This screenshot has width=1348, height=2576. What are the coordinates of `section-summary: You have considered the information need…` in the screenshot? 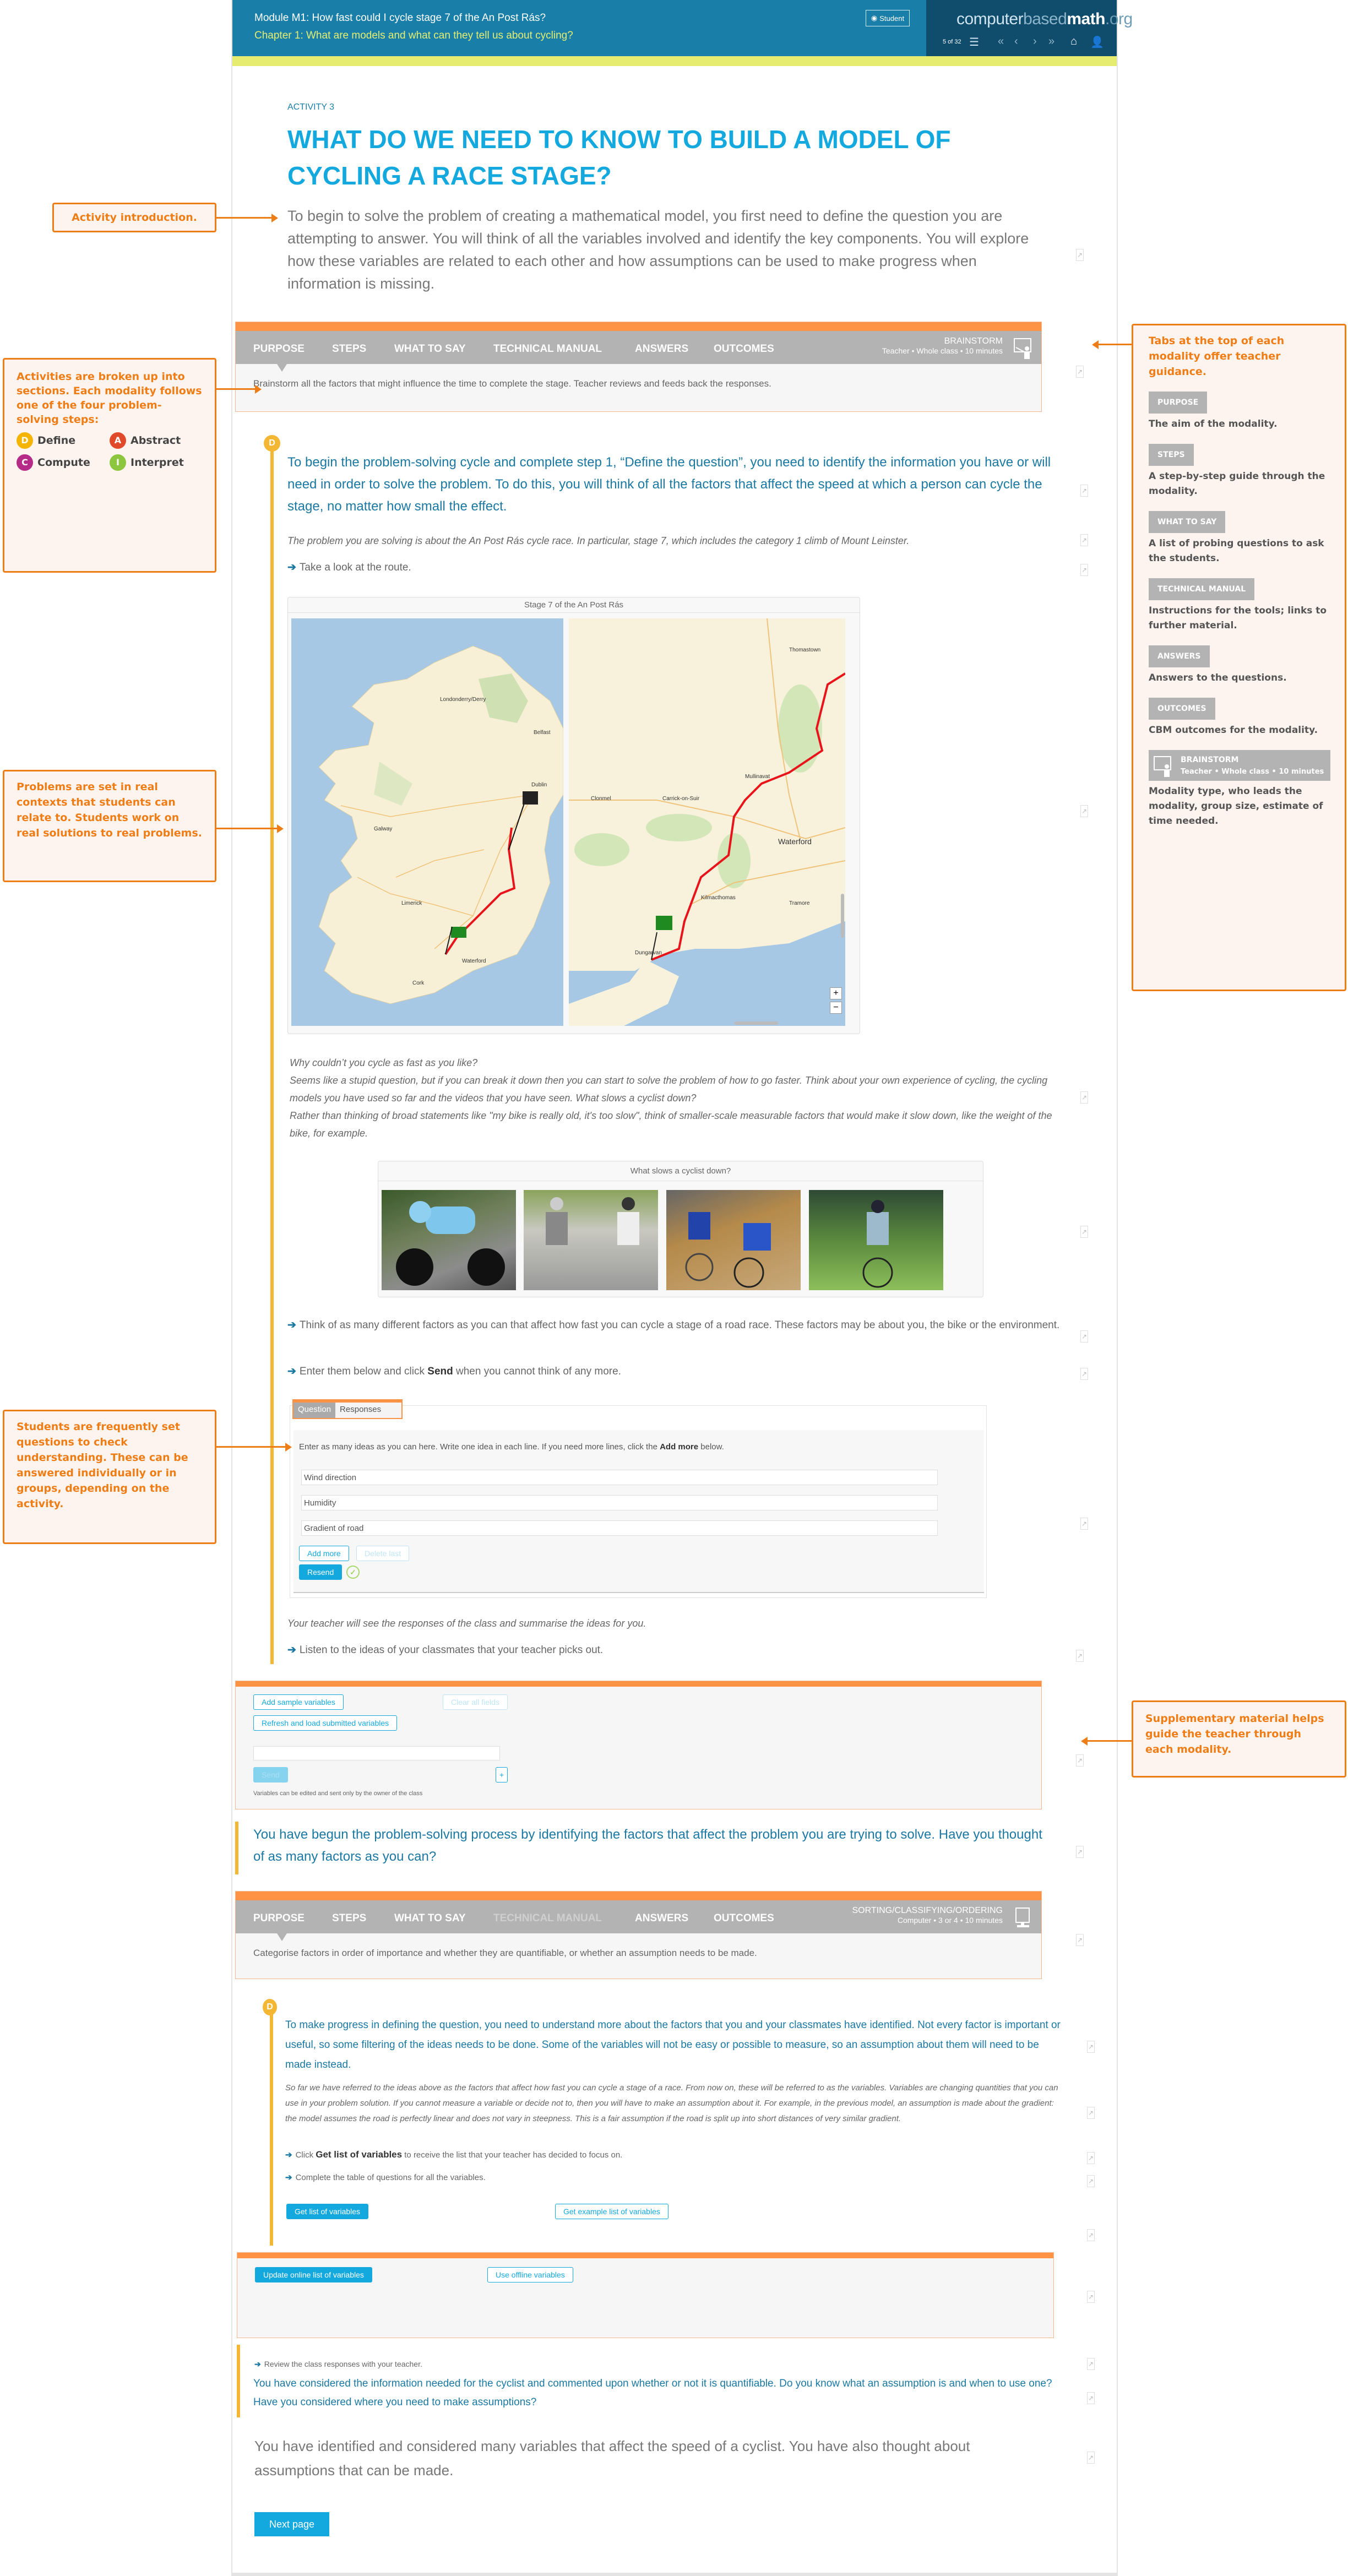 It's located at (652, 2393).